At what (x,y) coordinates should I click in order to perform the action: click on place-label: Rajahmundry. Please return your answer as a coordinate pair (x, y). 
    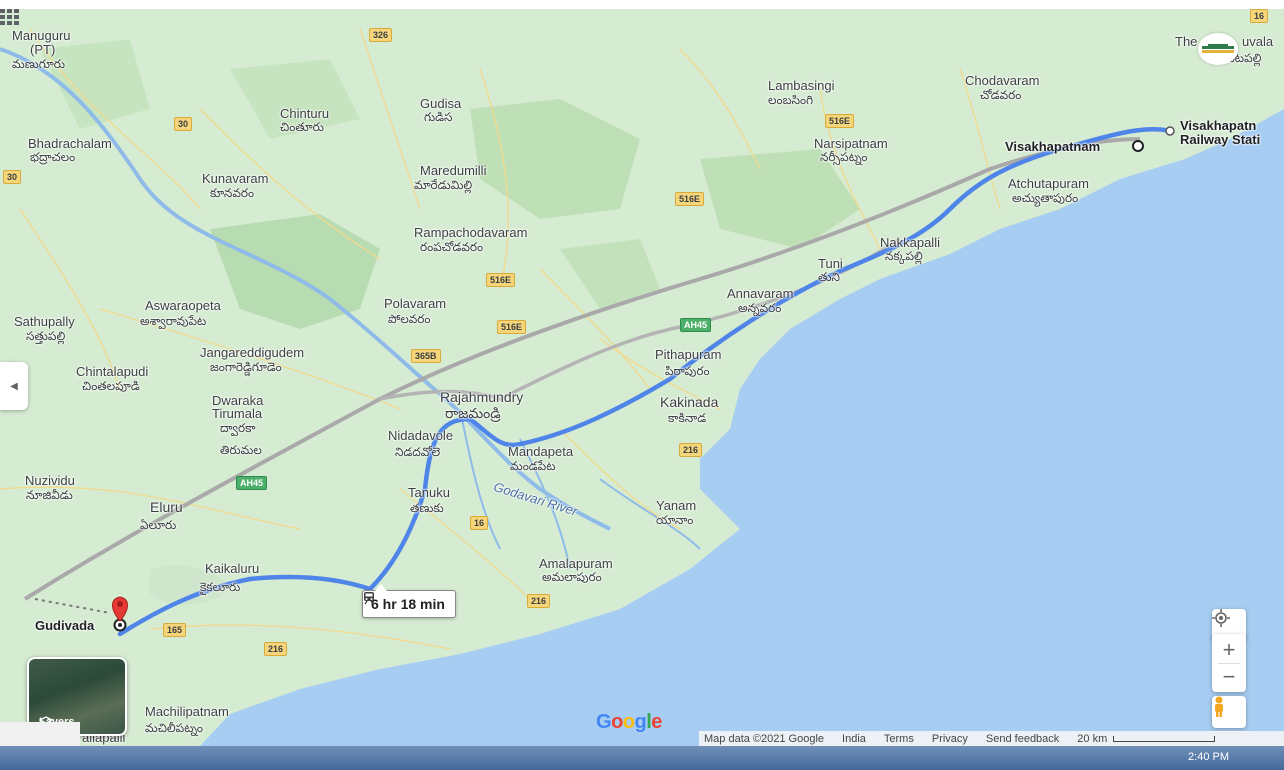
    Looking at the image, I should click on (482, 397).